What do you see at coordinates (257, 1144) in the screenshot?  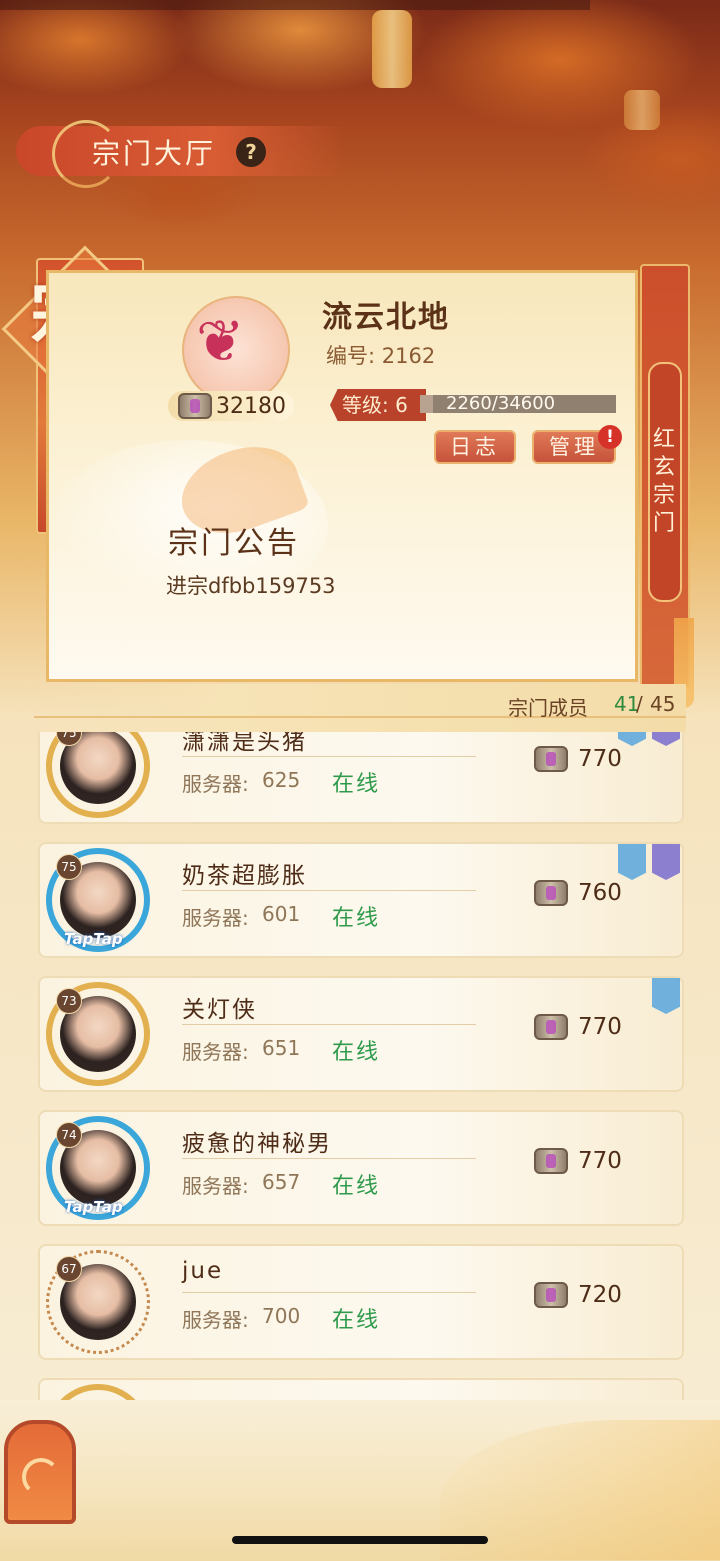 I see `member-name: 疲惫的神秘男` at bounding box center [257, 1144].